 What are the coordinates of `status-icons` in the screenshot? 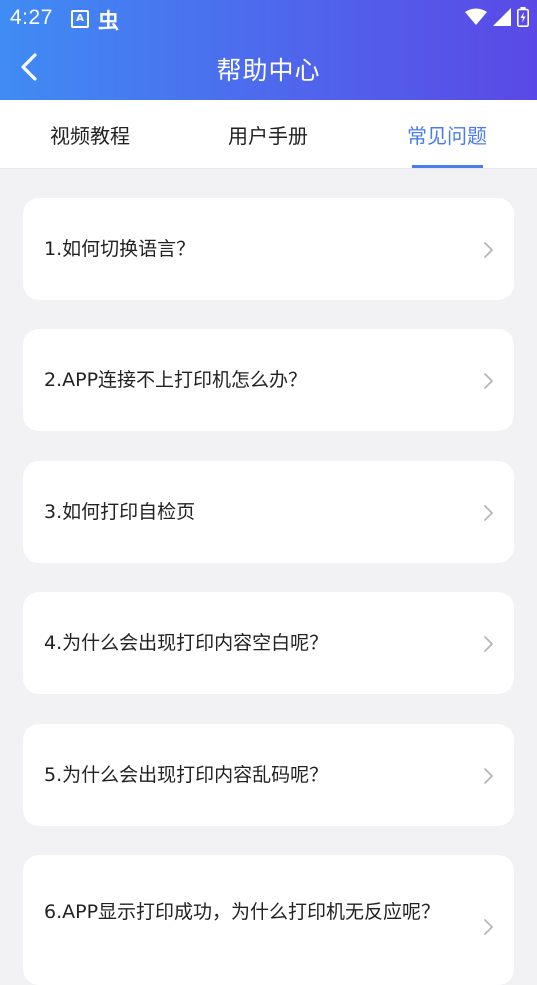 It's located at (497, 17).